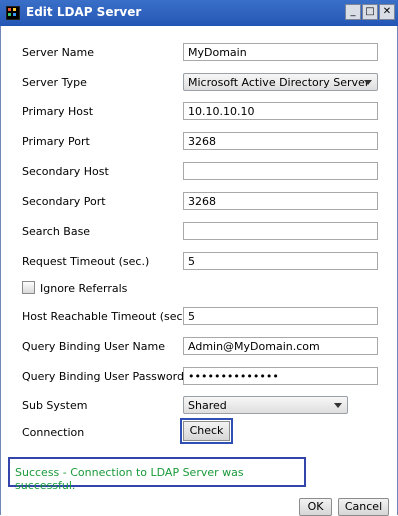  What do you see at coordinates (199, 13) in the screenshot?
I see `title-bar: Edit LDAP Server _ □ ✕` at bounding box center [199, 13].